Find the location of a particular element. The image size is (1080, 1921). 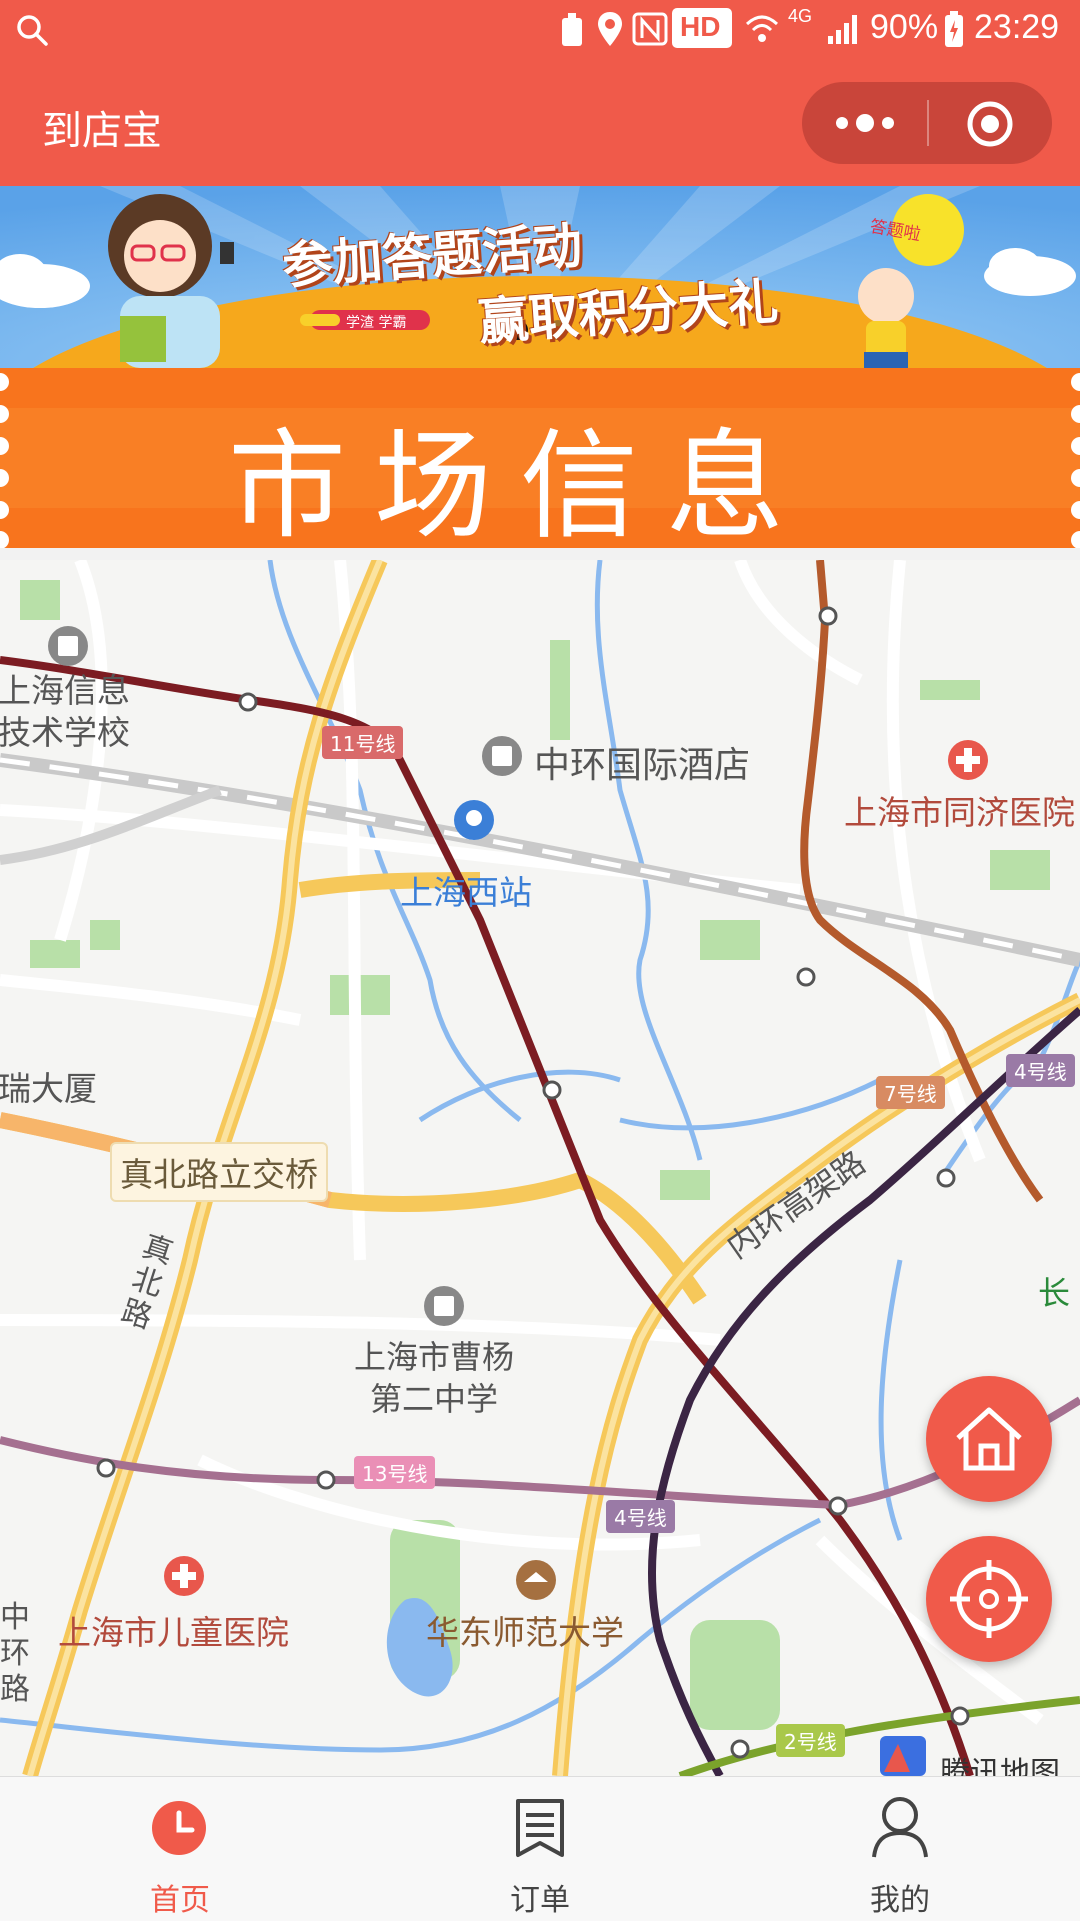

crosshair-icon is located at coordinates (989, 1599).